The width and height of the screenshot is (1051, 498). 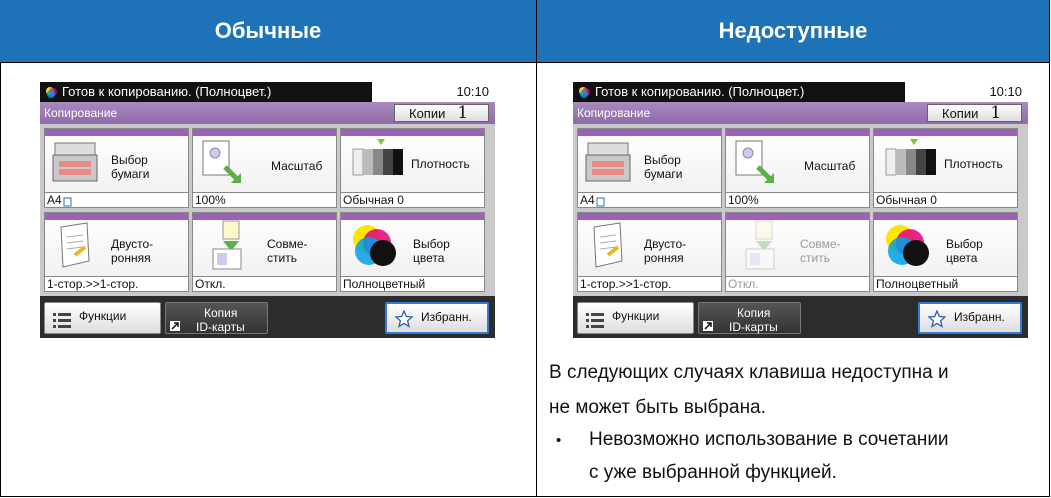 What do you see at coordinates (713, 472) in the screenshot?
I see `note-item-line2: с уже выбранной функцией.` at bounding box center [713, 472].